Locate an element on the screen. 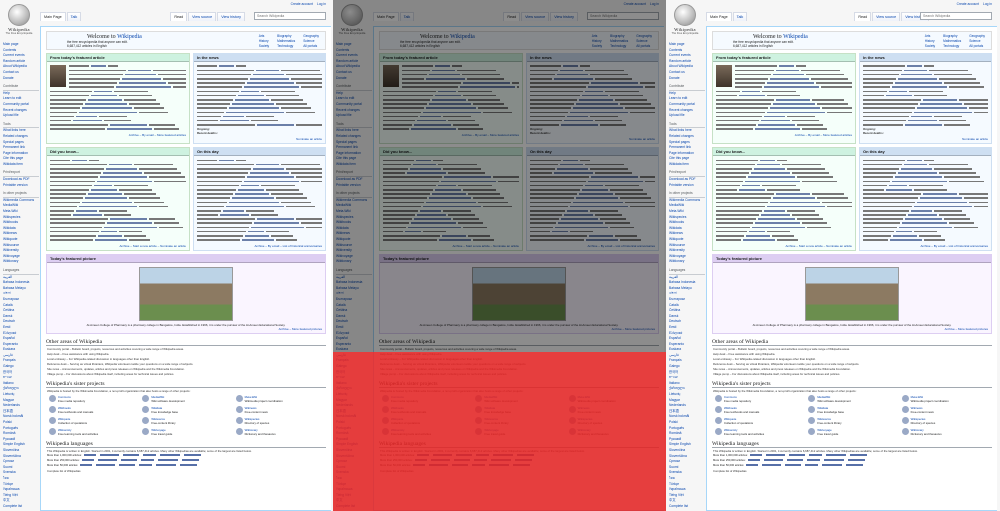  tab-view-history: View history is located at coordinates (231, 16).